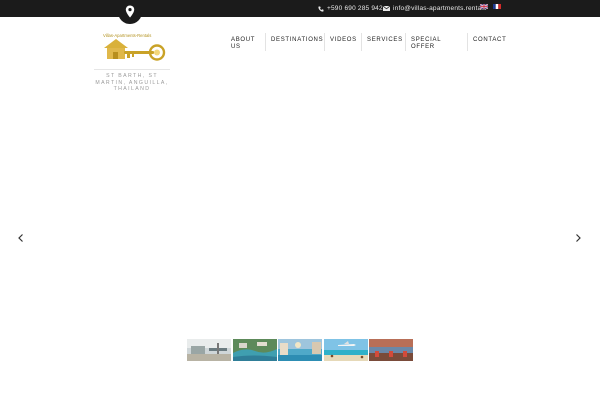  Describe the element at coordinates (497, 6) in the screenshot. I see `french-flag-icon` at that location.